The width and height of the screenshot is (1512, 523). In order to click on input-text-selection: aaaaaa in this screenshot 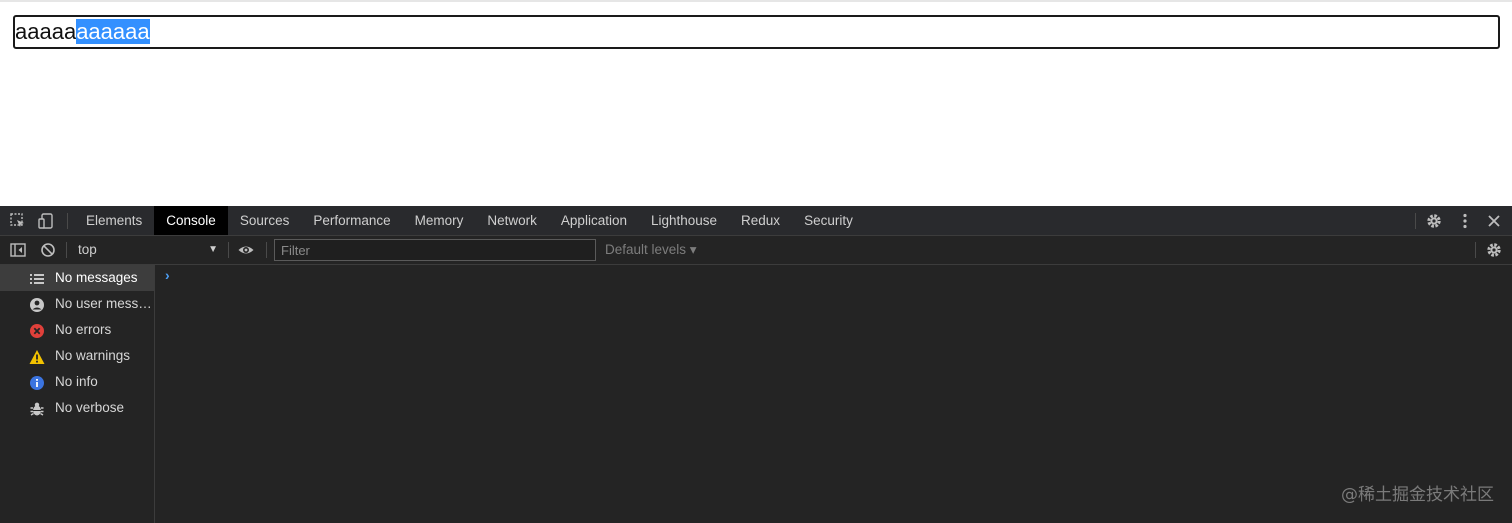, I will do `click(113, 31)`.